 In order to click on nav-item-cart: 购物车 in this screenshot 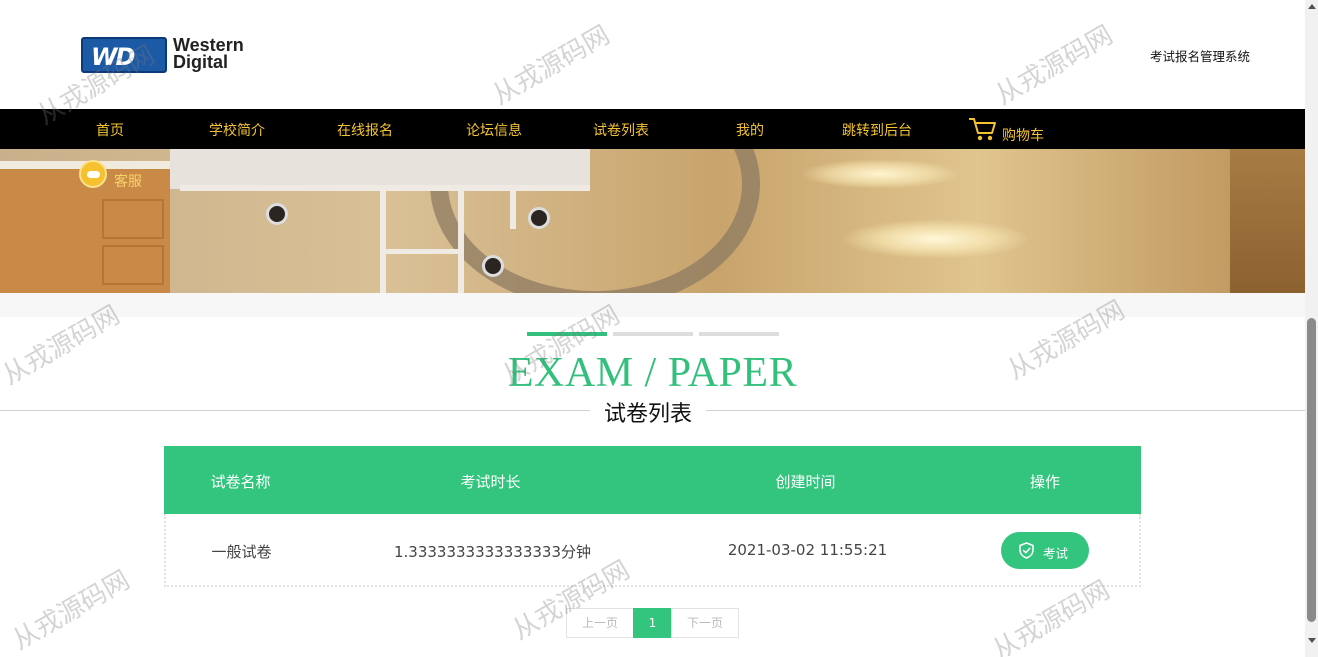, I will do `click(1023, 135)`.